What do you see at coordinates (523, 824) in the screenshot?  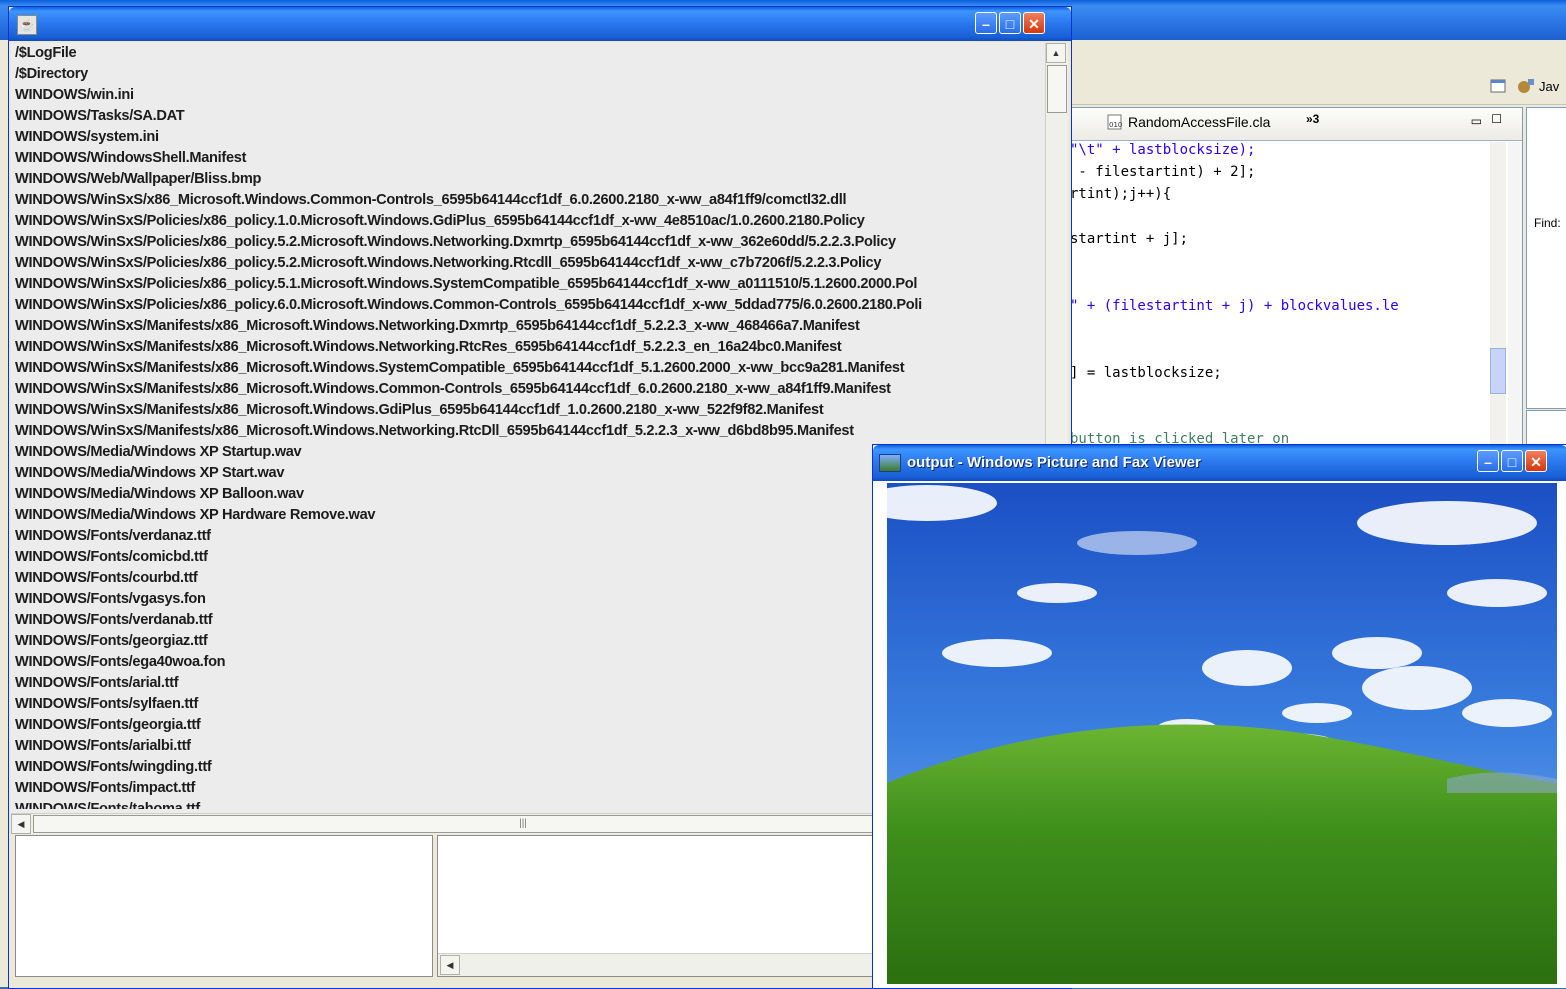 I see `file-list-hscroll-thumb: |||` at bounding box center [523, 824].